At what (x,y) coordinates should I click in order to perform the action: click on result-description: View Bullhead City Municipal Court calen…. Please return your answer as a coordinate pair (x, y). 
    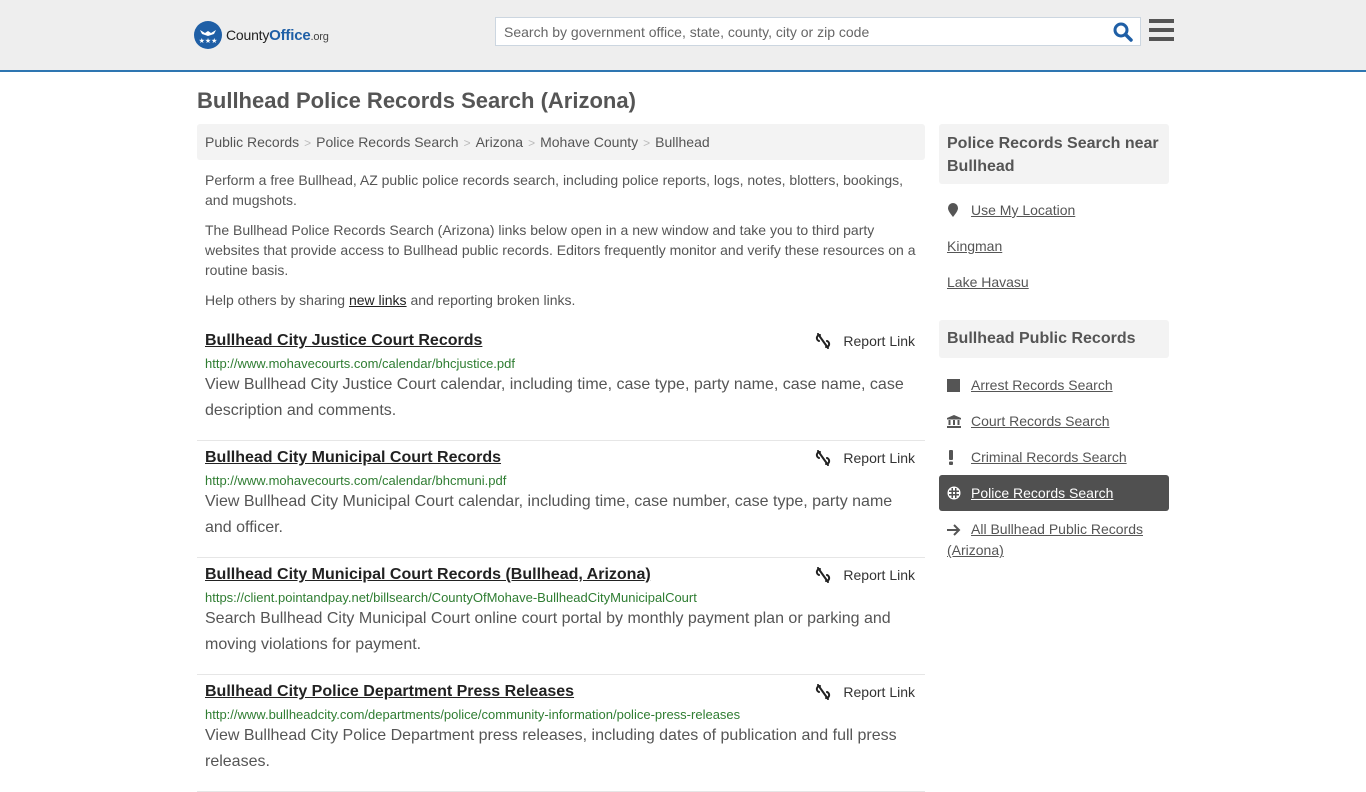
    Looking at the image, I should click on (549, 514).